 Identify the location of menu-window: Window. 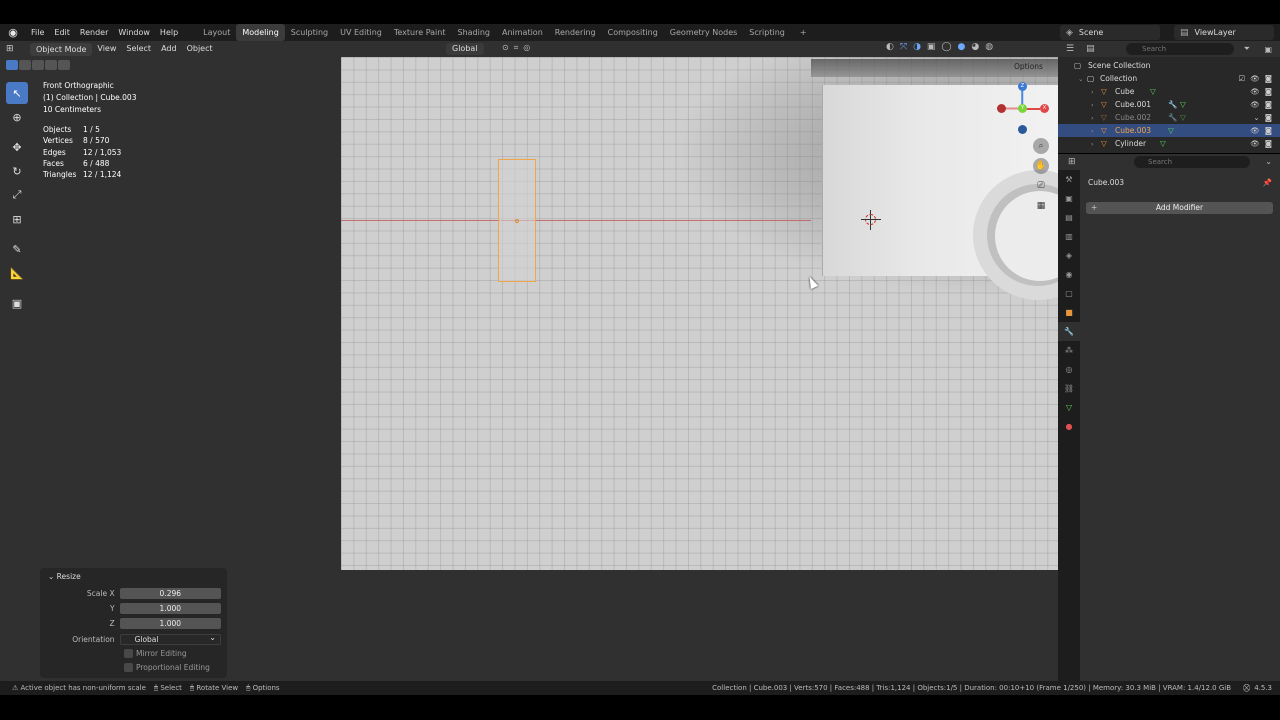
(134, 32).